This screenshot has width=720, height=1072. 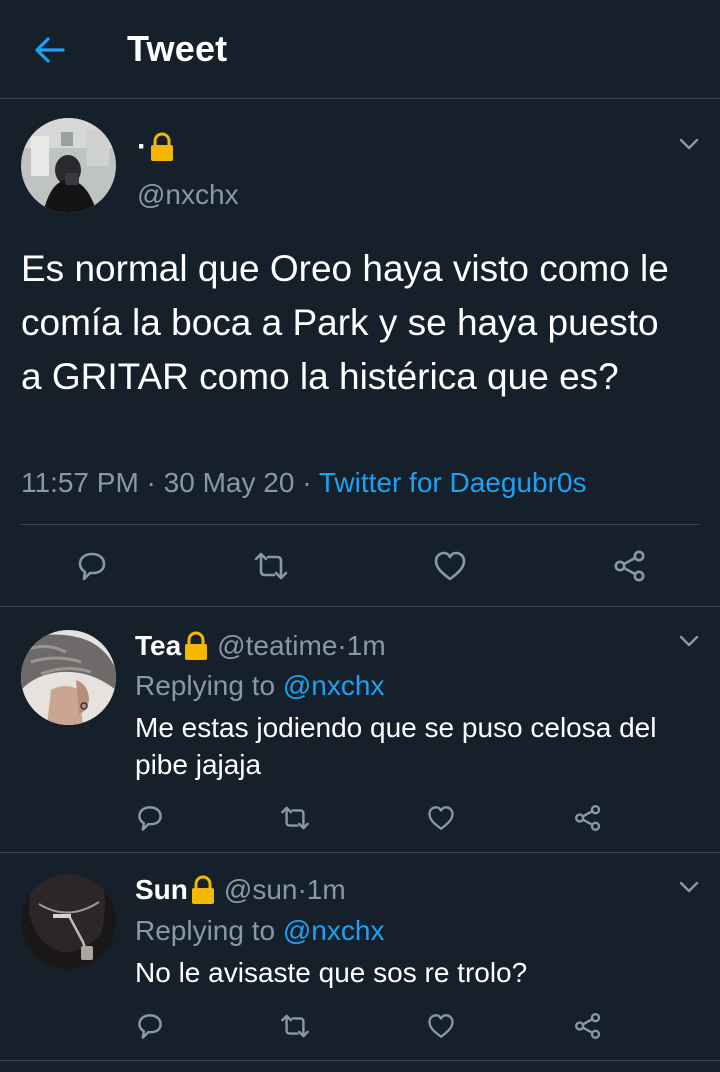 I want to click on back-button, so click(x=50, y=50).